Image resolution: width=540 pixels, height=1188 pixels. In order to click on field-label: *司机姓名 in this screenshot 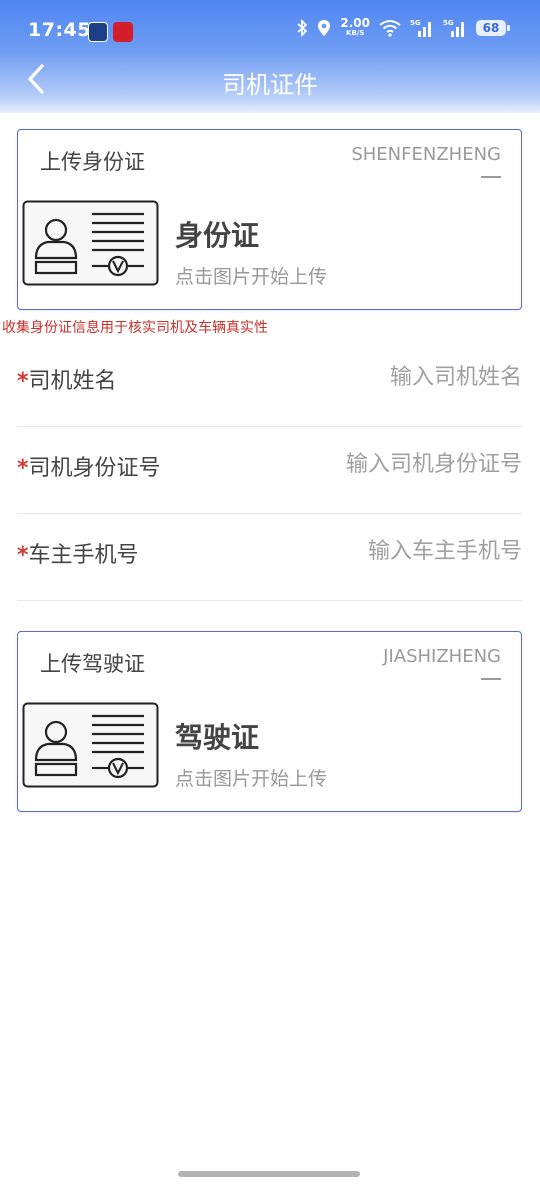, I will do `click(67, 379)`.